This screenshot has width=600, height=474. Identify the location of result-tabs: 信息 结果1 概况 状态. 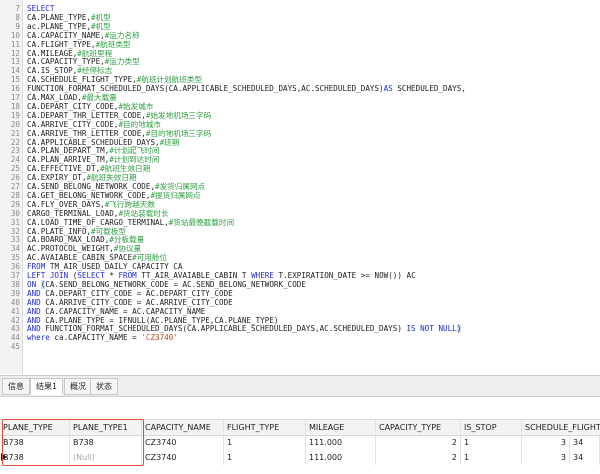
(300, 386).